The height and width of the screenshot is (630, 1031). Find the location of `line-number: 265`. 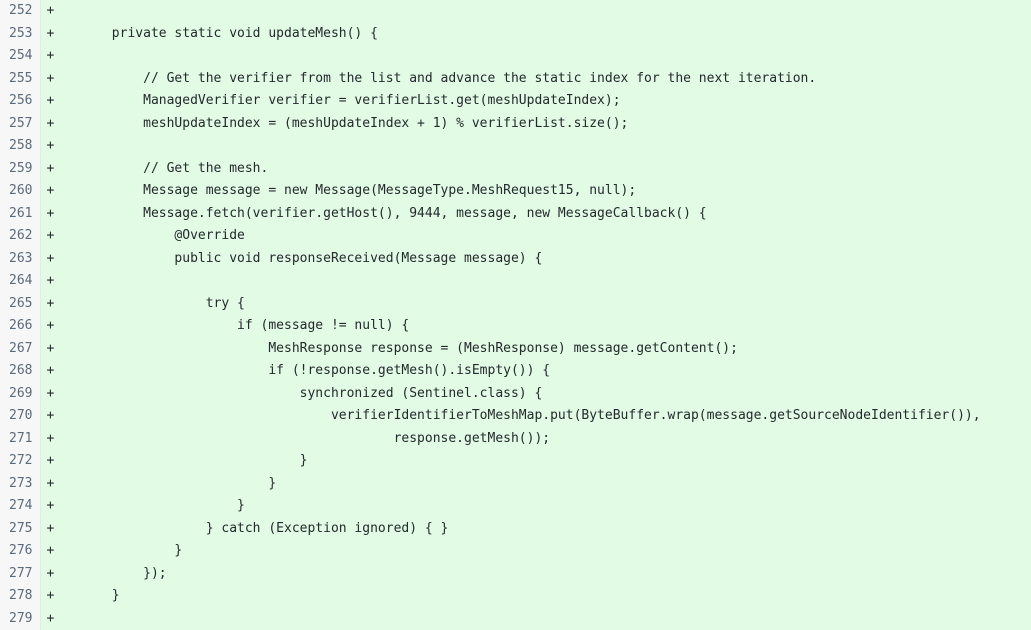

line-number: 265 is located at coordinates (20, 304).